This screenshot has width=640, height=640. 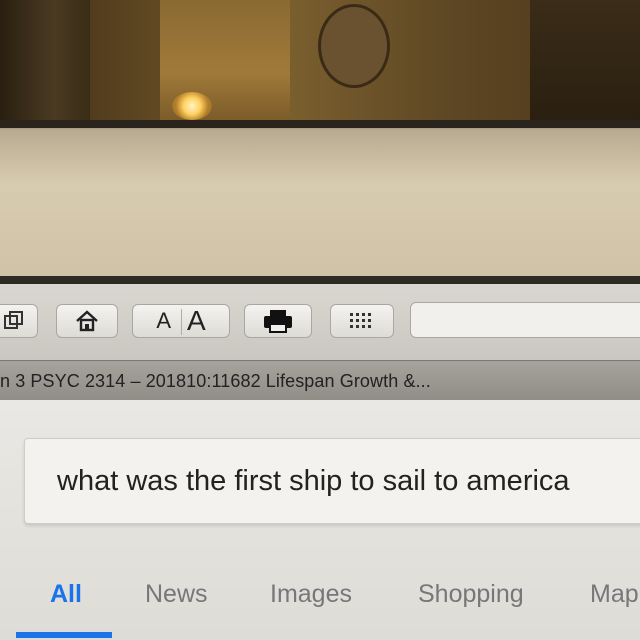 What do you see at coordinates (45, 61) in the screenshot?
I see `background-curtain` at bounding box center [45, 61].